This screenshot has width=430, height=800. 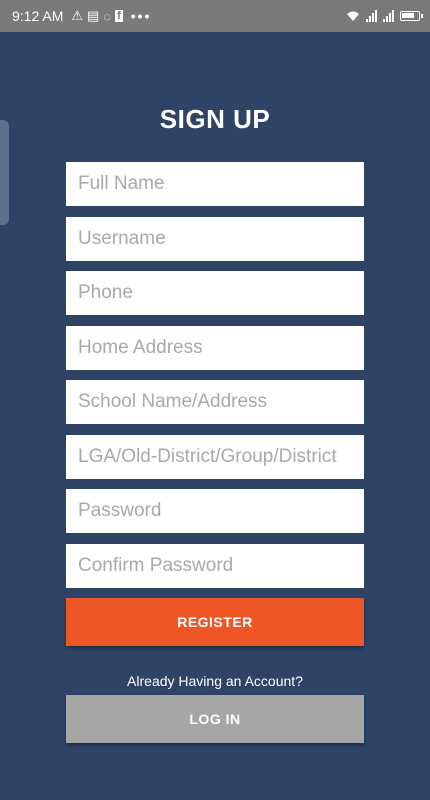 I want to click on status-bar: 9:12 AM ⚠ ▤ ◌ f •••, so click(x=215, y=16).